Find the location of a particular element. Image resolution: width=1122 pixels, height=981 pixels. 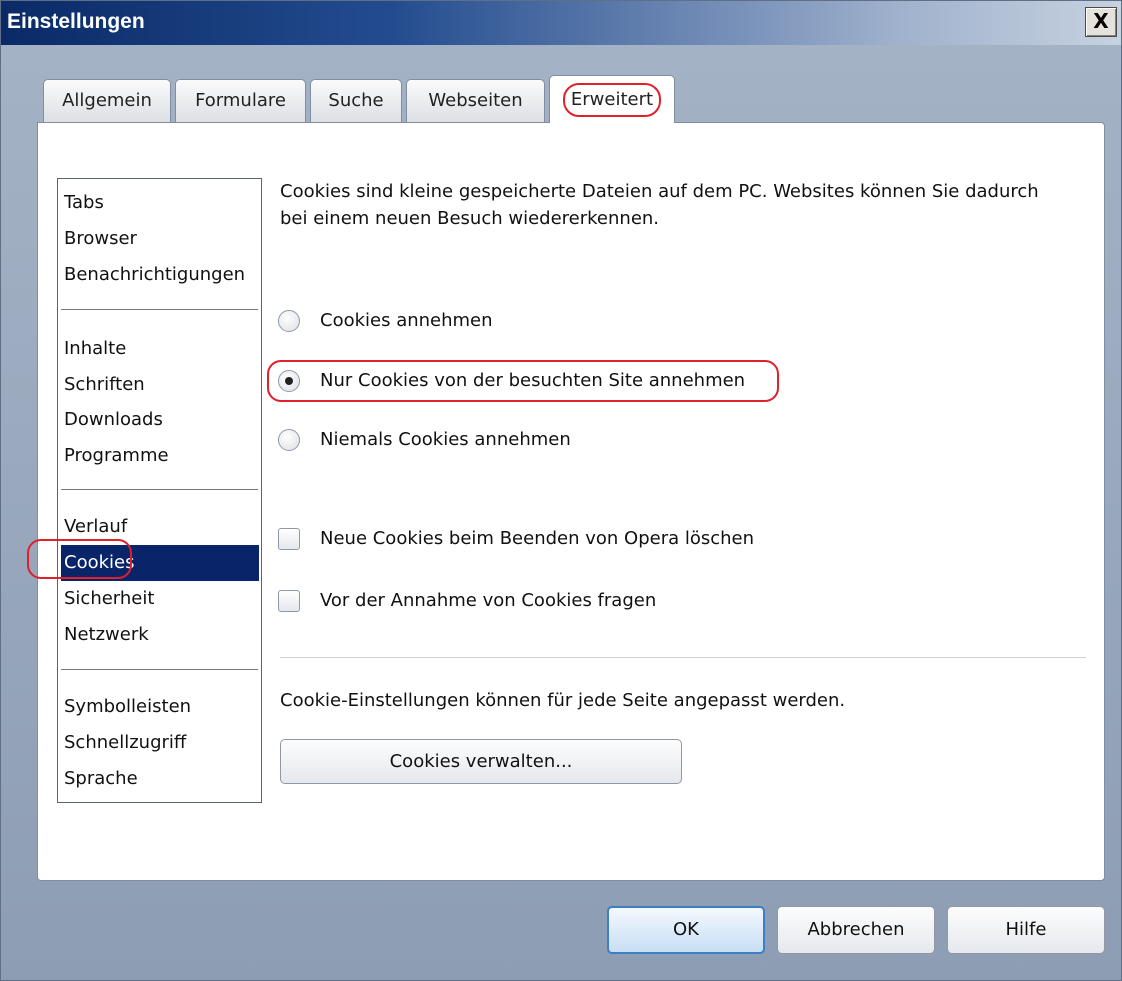

radio-label: Niemals Cookies annehmen is located at coordinates (445, 439).